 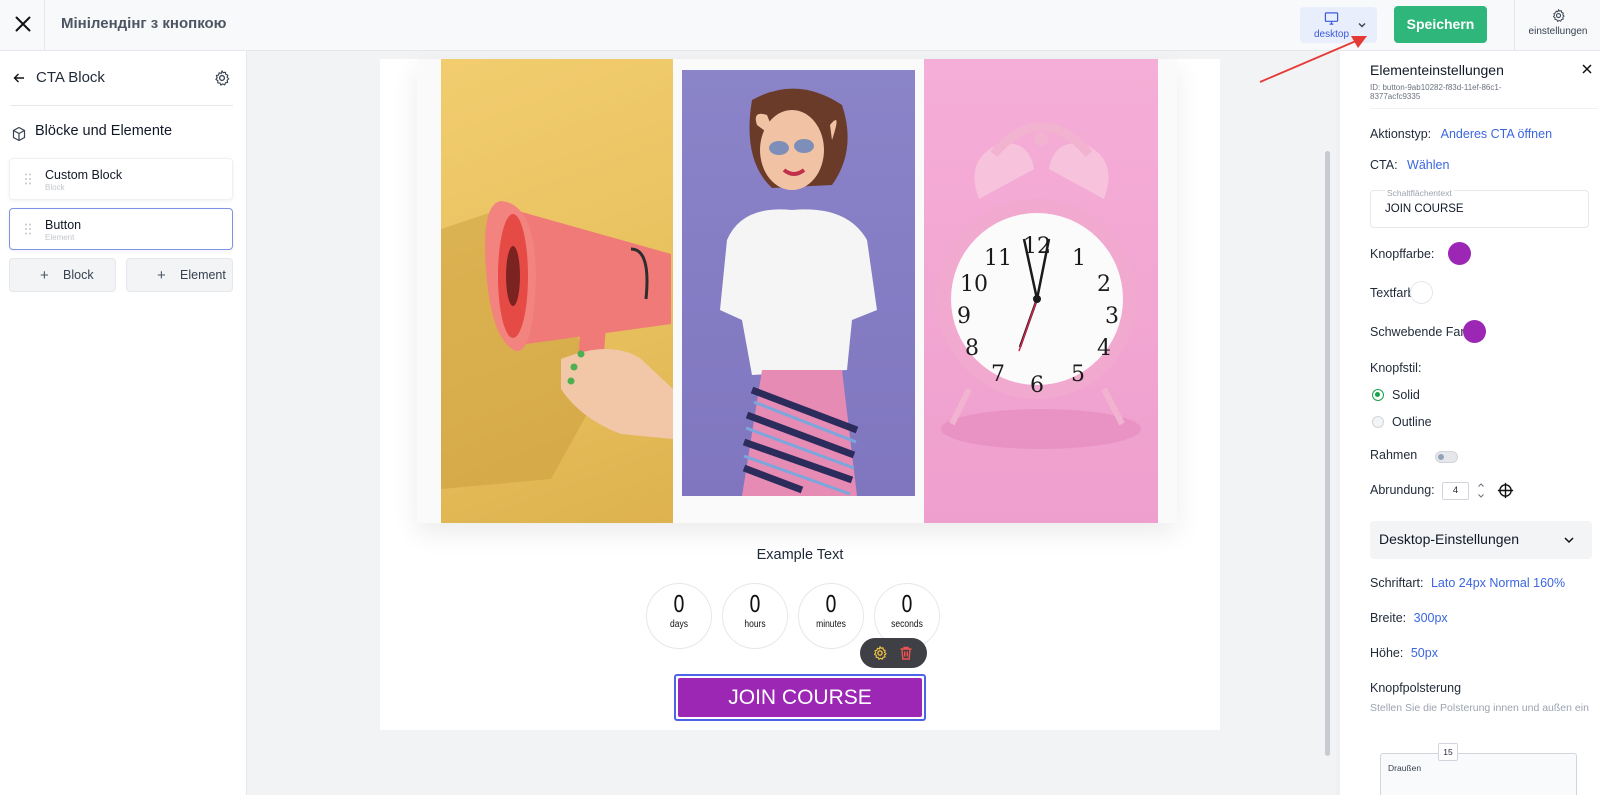 I want to click on countdown-minutes: 0 minutes, so click(x=831, y=616).